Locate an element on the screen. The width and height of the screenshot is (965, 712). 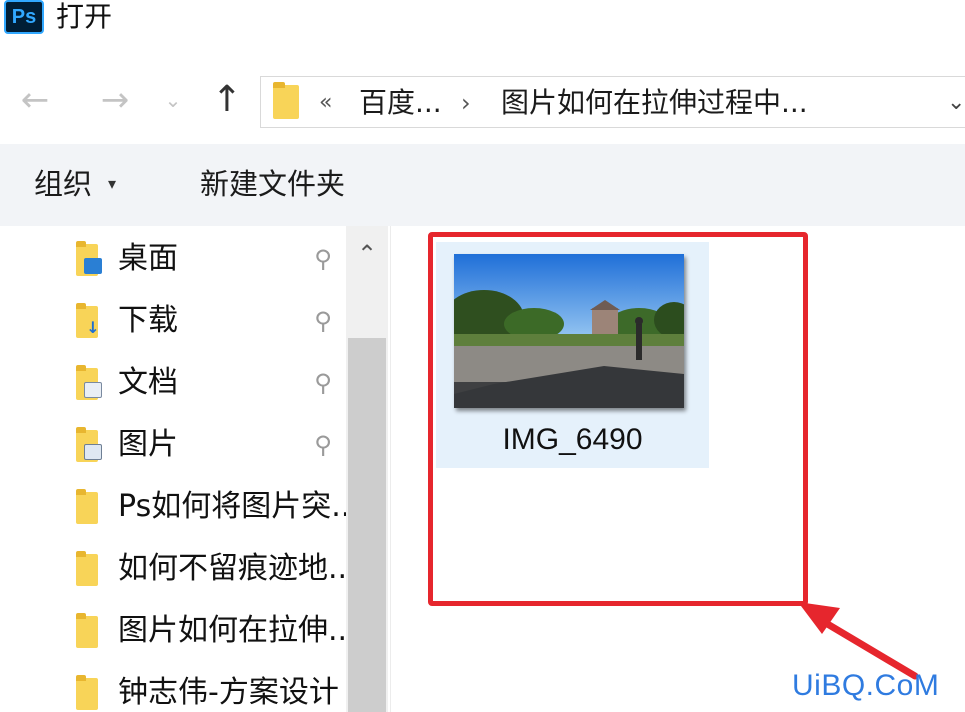
caret-up-icon: ⌃ is located at coordinates (367, 254).